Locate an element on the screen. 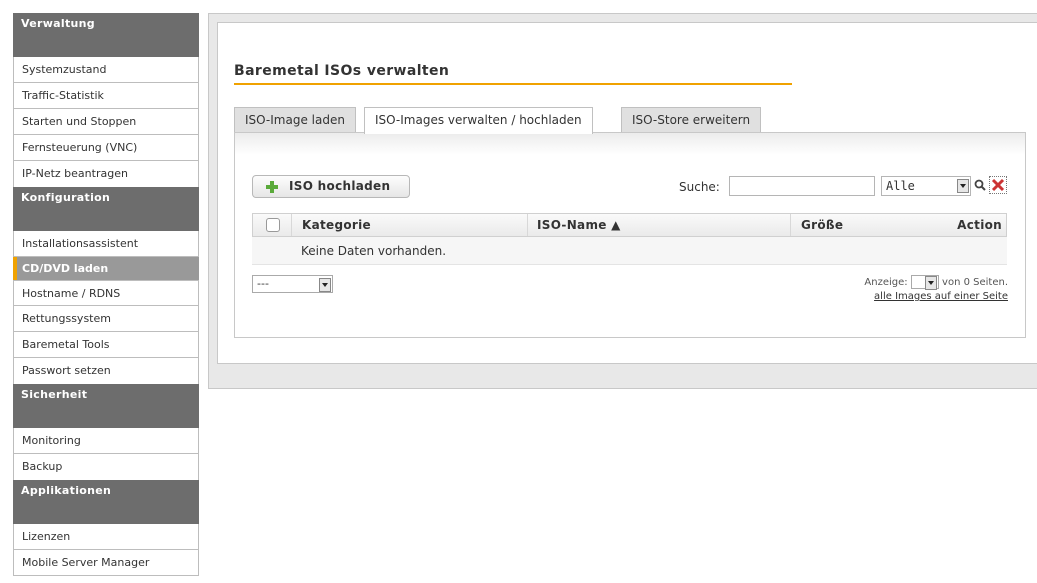 The height and width of the screenshot is (583, 1037). search-icon is located at coordinates (980, 185).